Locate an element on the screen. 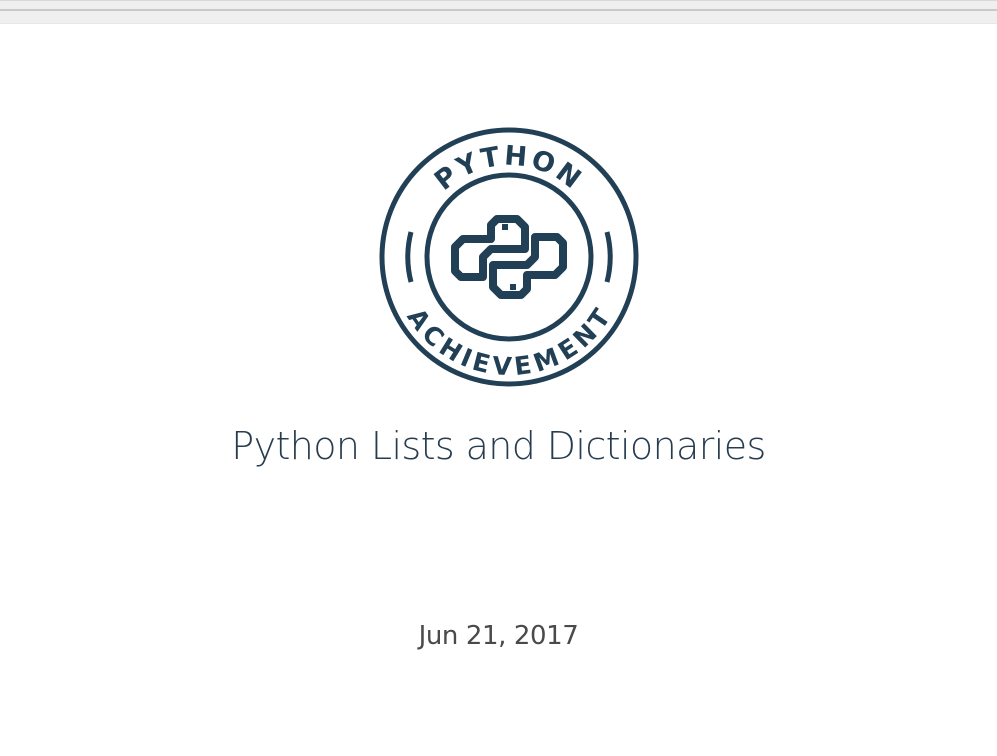 The height and width of the screenshot is (756, 997). browser-top-bar is located at coordinates (498, 12).